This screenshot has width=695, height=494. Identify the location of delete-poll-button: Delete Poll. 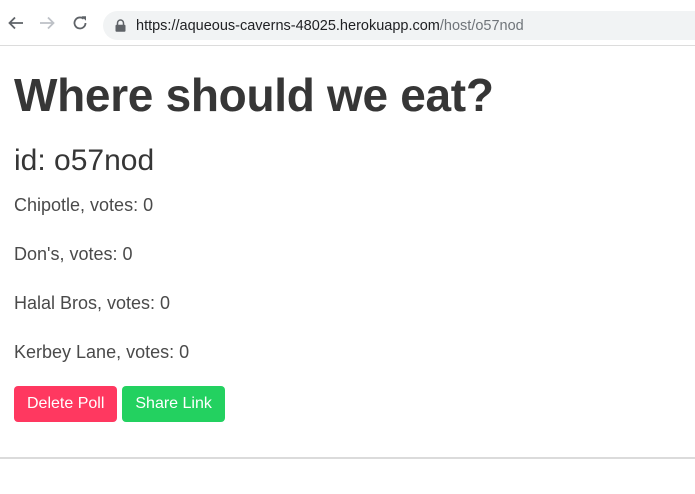
(66, 404).